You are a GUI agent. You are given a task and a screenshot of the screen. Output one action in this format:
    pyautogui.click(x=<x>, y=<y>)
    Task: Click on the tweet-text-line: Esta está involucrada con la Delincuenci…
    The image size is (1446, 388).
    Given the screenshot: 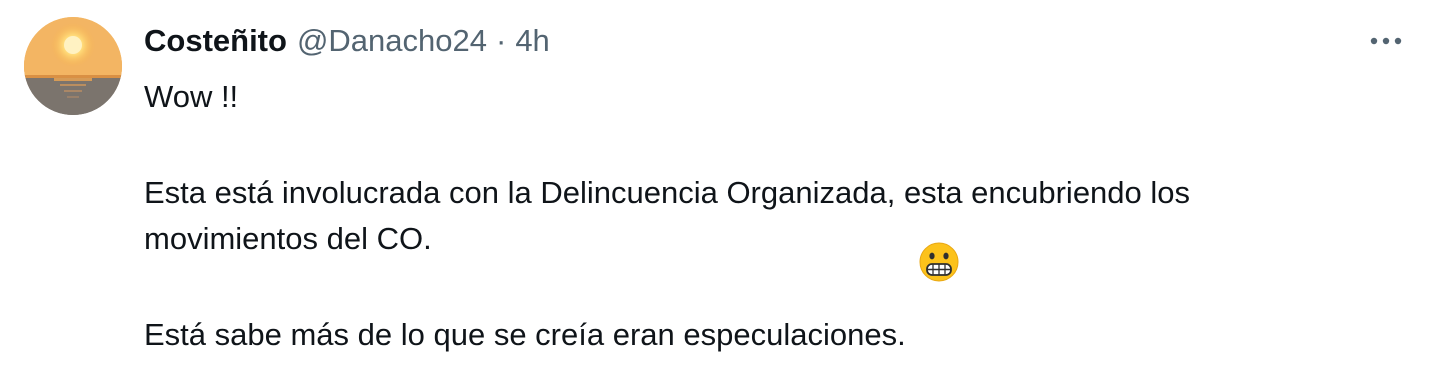 What is the action you would take?
    pyautogui.click(x=667, y=192)
    